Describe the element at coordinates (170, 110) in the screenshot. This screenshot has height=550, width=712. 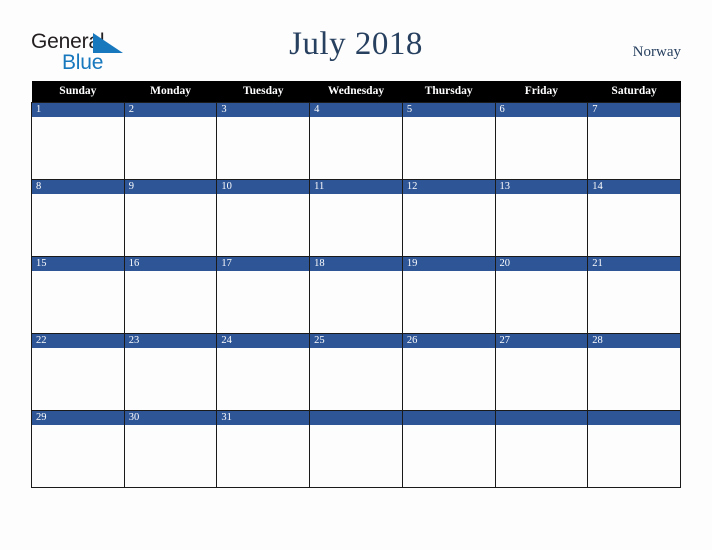
I see `day-number: 2` at that location.